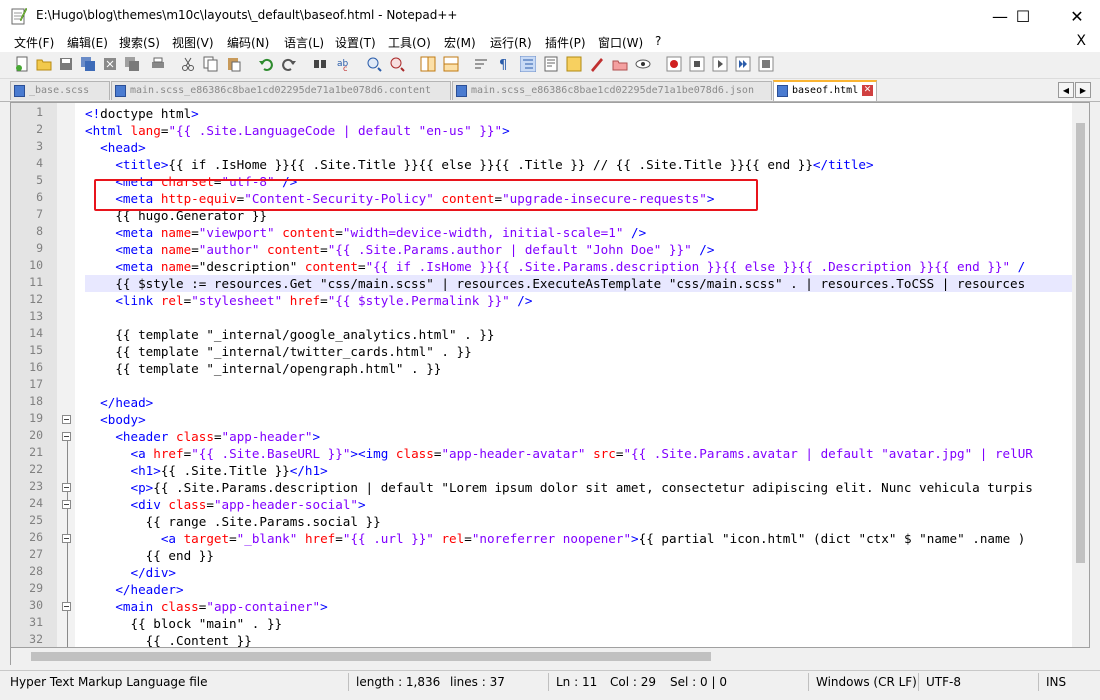 This screenshot has width=1100, height=700. Describe the element at coordinates (1066, 90) in the screenshot. I see `tab-scroll-left-button: ◀` at that location.